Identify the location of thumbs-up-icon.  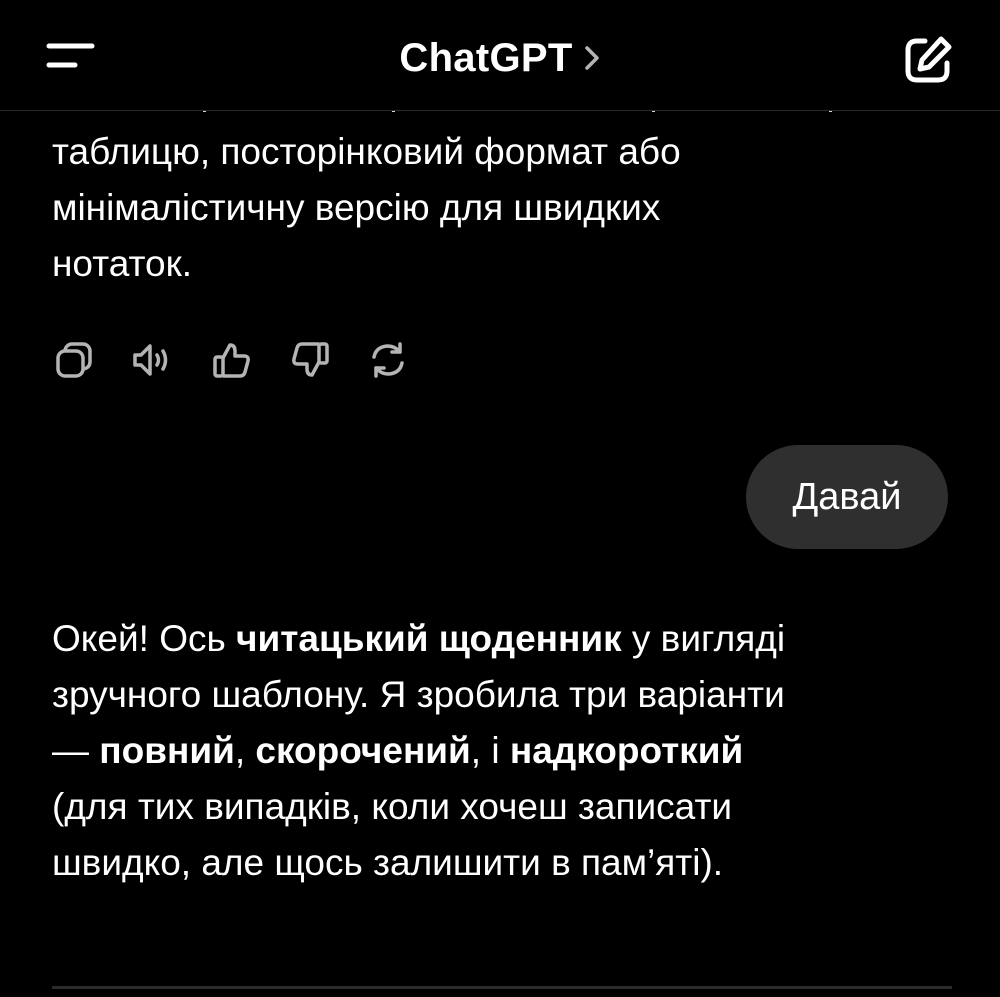
(231, 360).